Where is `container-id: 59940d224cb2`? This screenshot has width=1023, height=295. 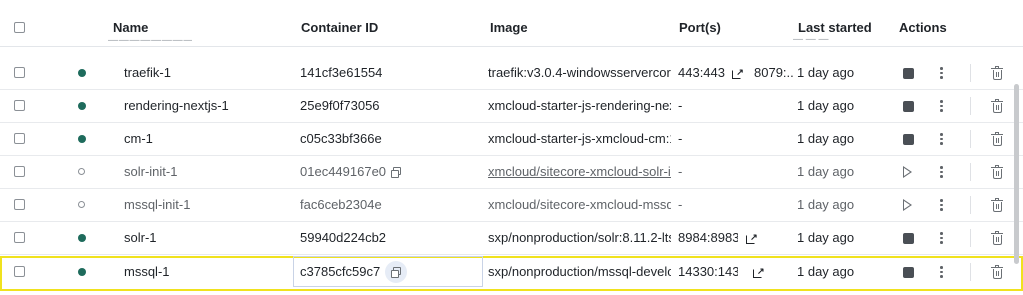 container-id: 59940d224cb2 is located at coordinates (343, 237).